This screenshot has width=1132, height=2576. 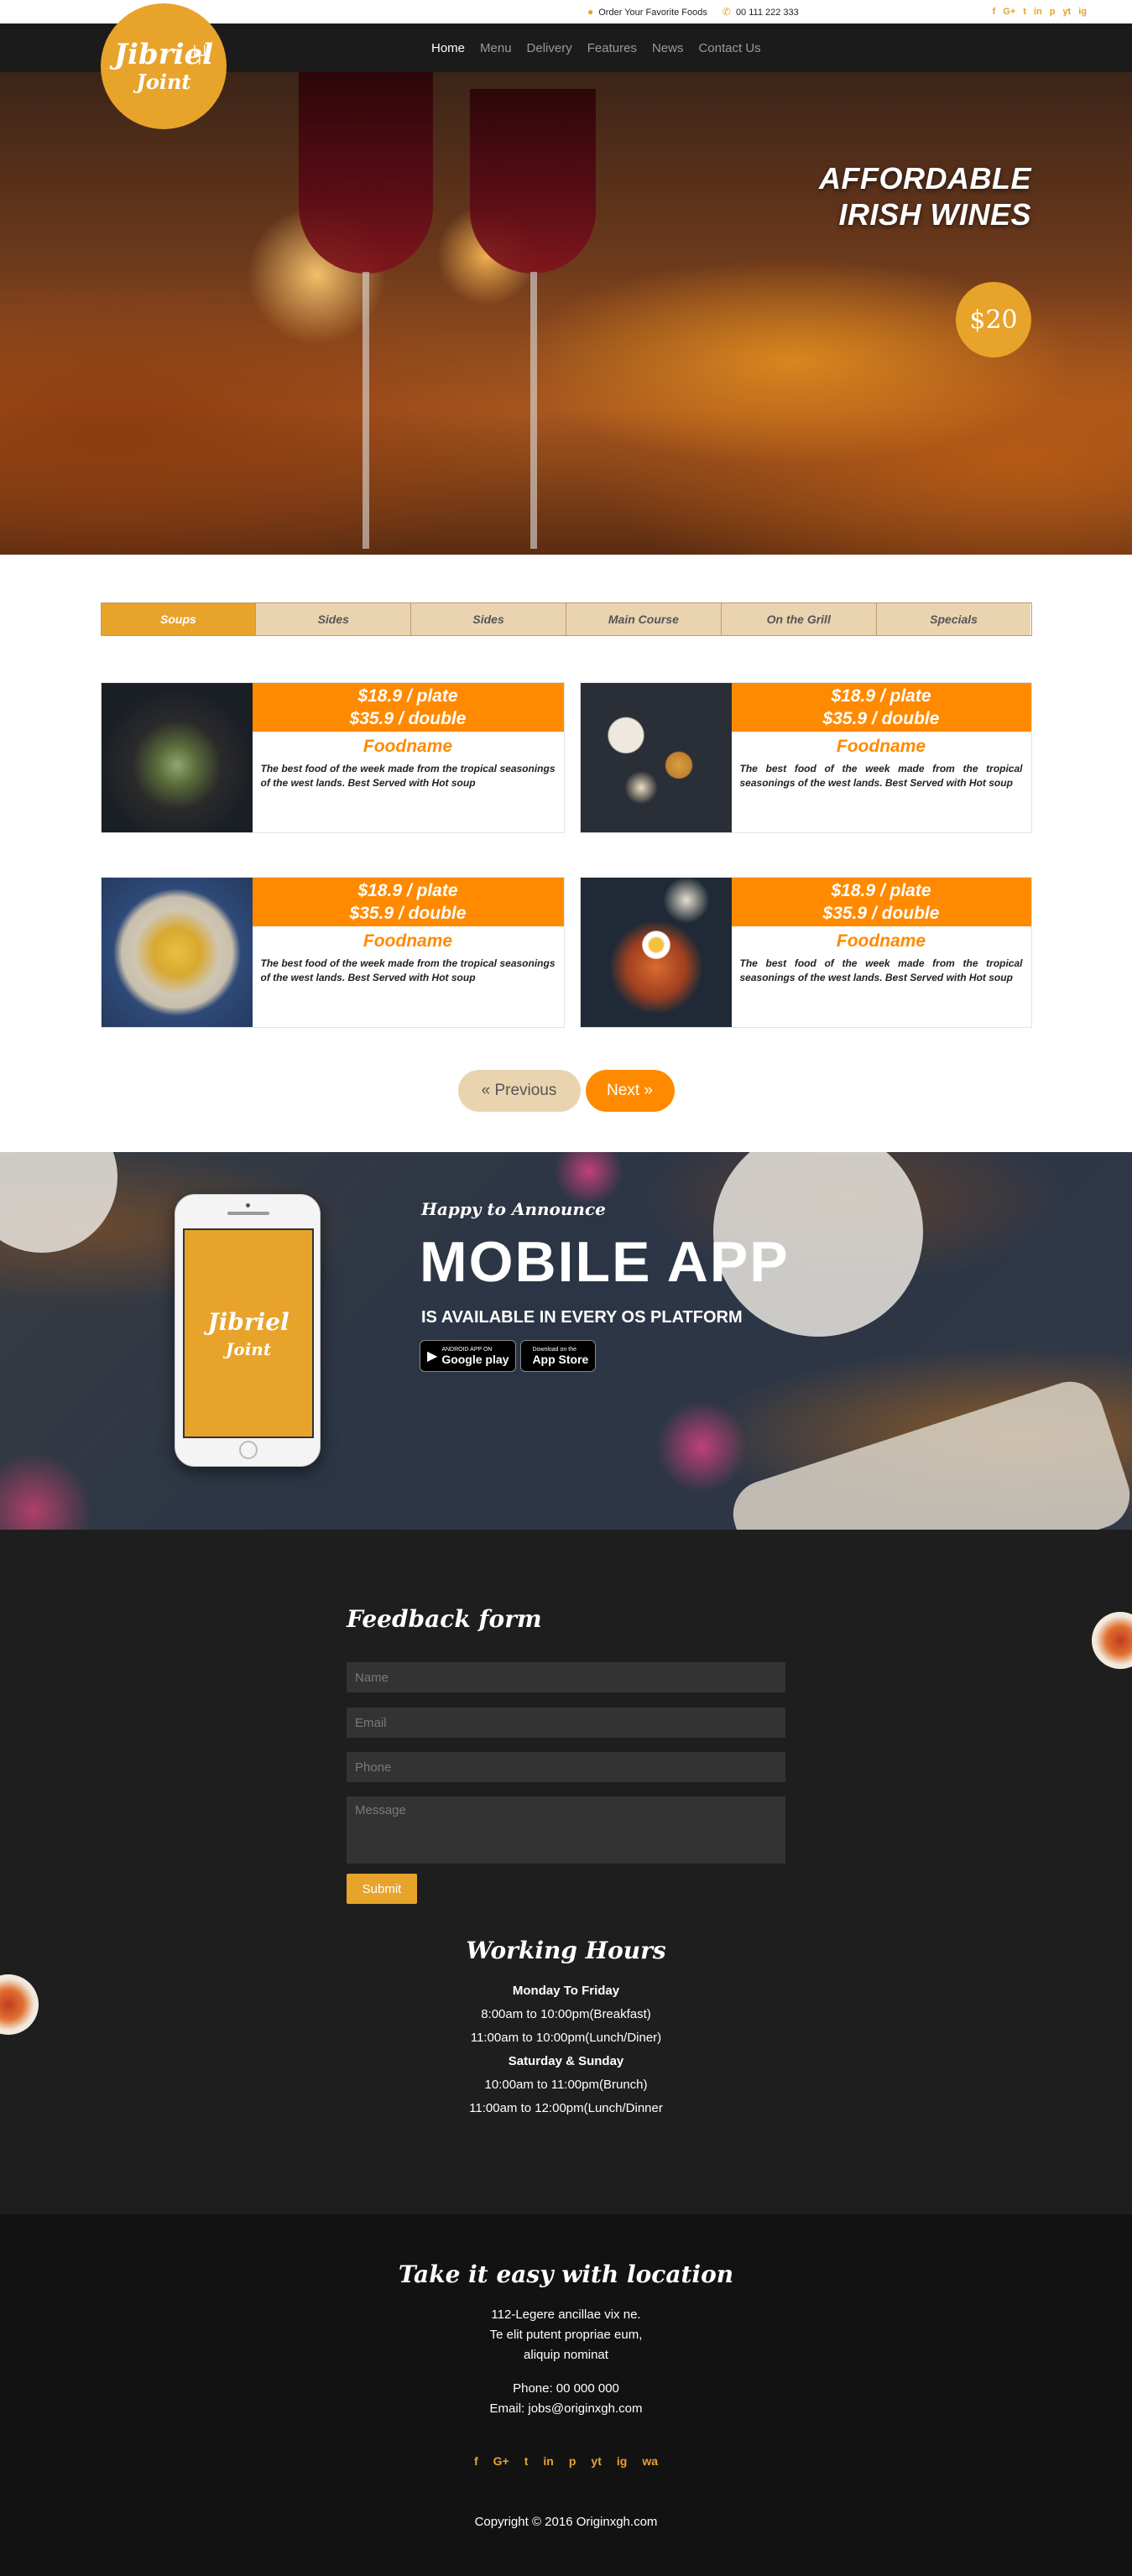 I want to click on submit-button: Submit, so click(x=382, y=1889).